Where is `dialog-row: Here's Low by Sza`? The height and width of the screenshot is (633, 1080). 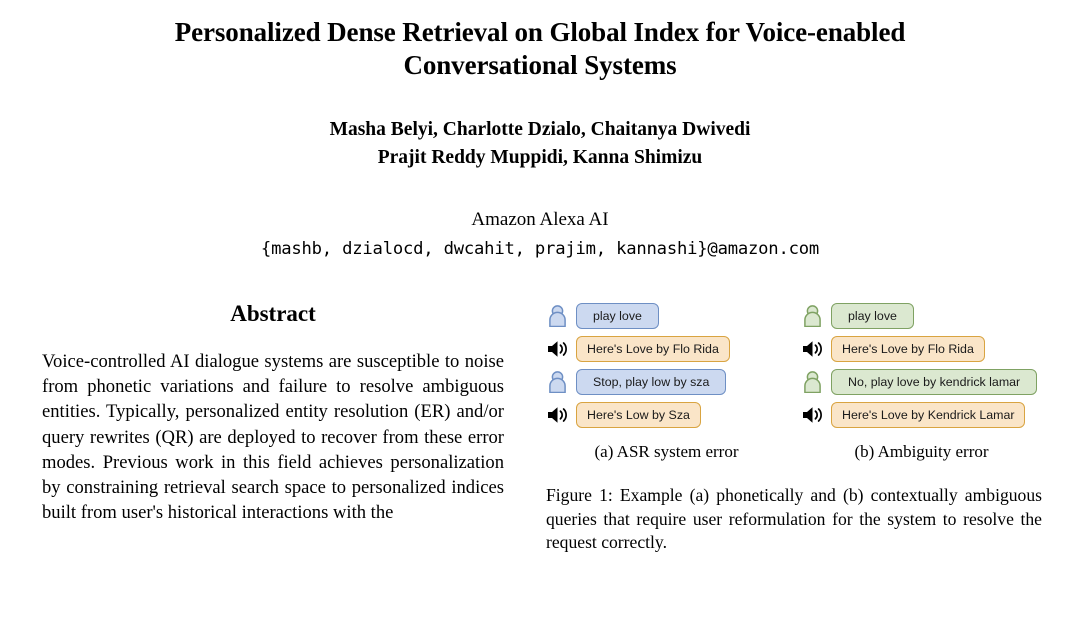 dialog-row: Here's Low by Sza is located at coordinates (666, 415).